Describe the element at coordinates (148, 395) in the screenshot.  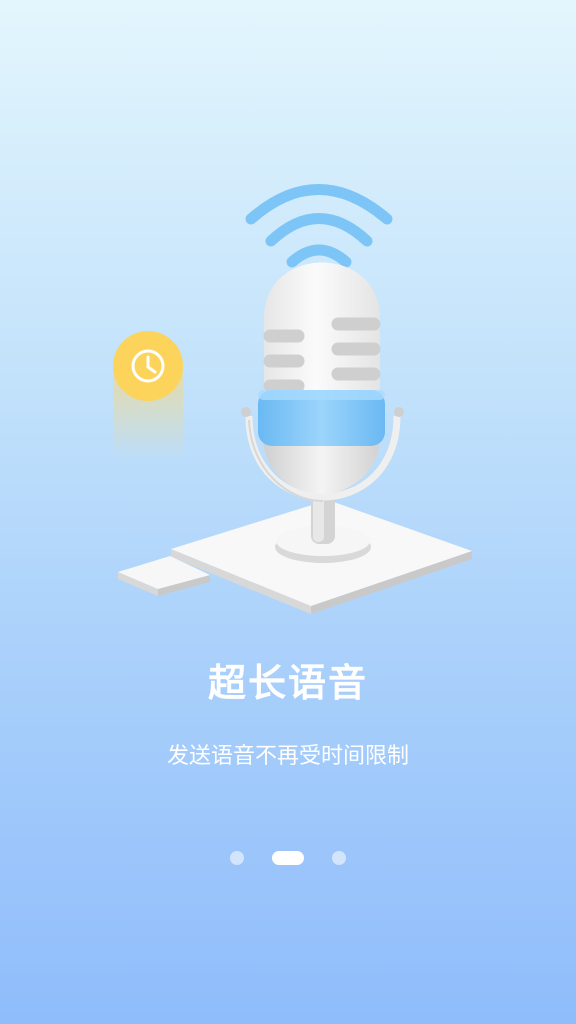
I see `clock-icon` at that location.